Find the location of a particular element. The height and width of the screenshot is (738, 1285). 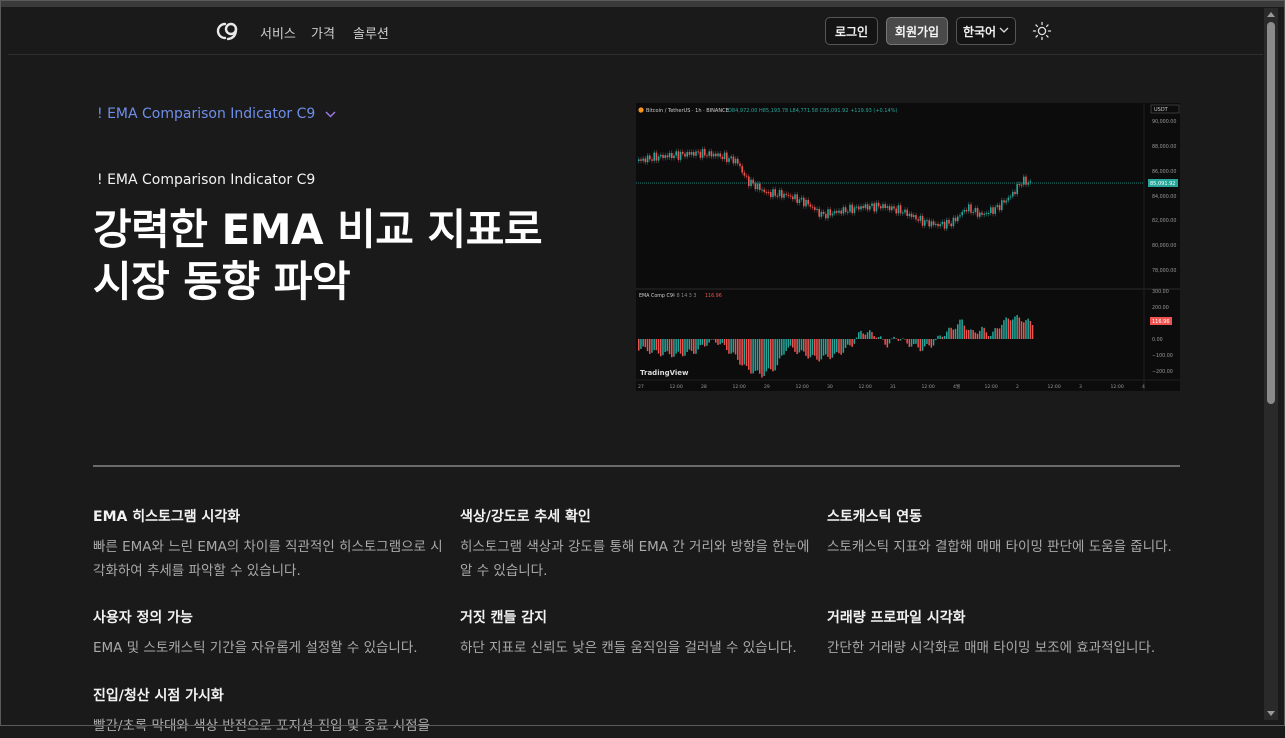

indicator-tick: 200.00 is located at coordinates (1160, 308).